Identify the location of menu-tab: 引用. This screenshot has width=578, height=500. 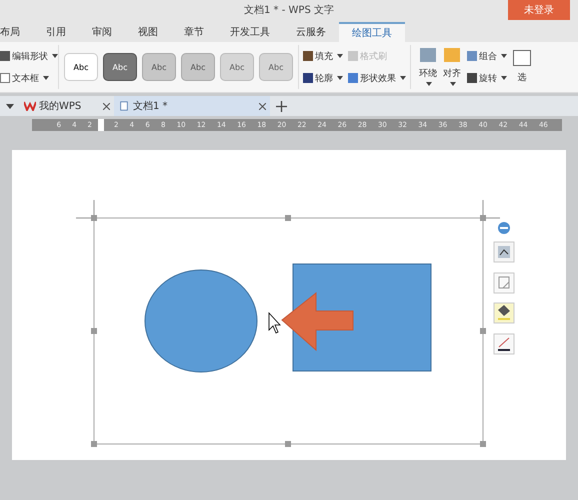
(56, 32).